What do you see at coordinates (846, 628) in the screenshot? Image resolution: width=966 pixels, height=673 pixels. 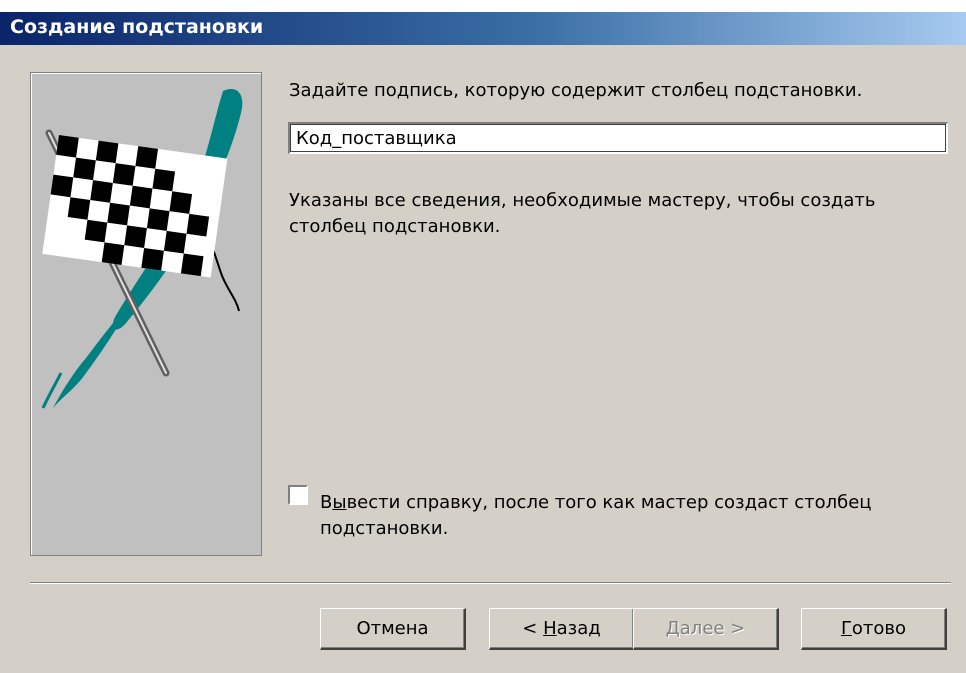 I see `finish-button-accel: Г` at bounding box center [846, 628].